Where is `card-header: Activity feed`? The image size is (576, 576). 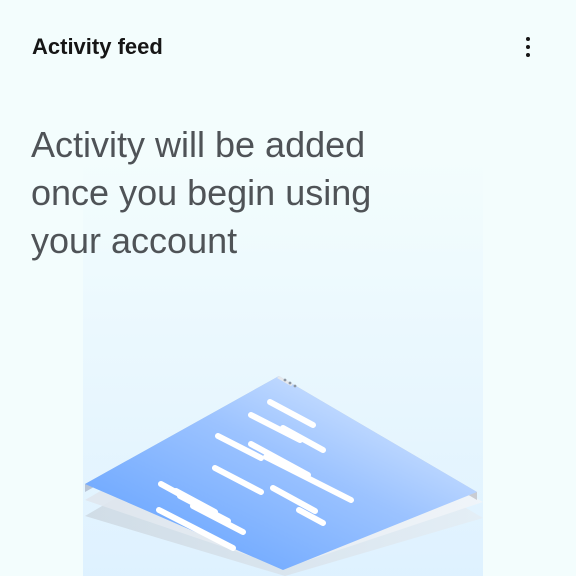
card-header: Activity feed is located at coordinates (292, 48).